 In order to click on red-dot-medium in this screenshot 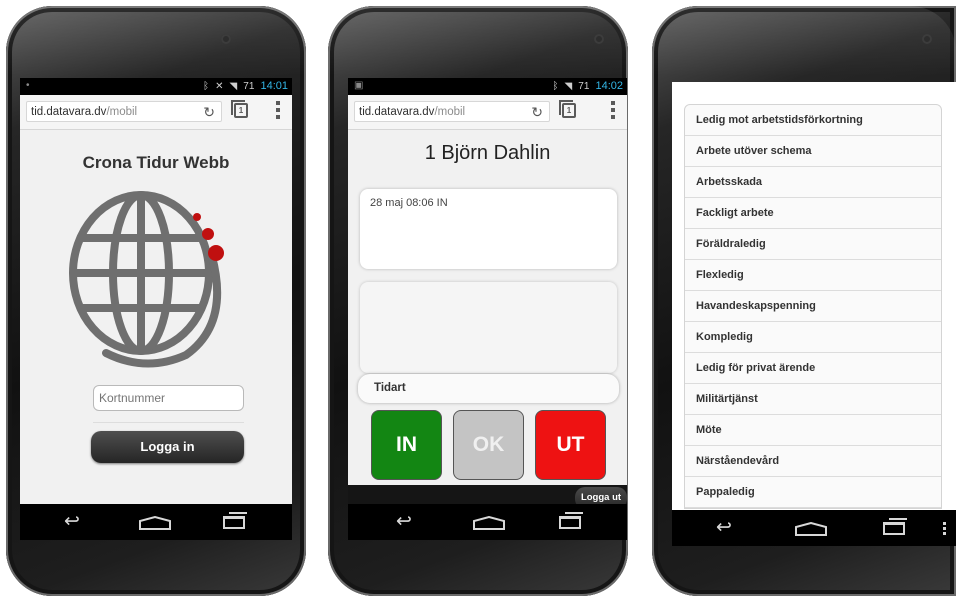, I will do `click(208, 234)`.